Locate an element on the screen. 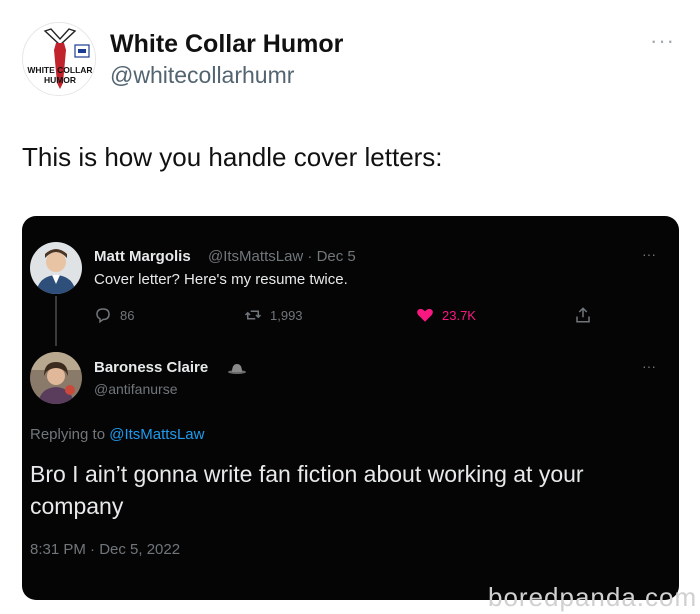 The width and height of the screenshot is (700, 614). tweet2-author-handle: @antifanurse is located at coordinates (135, 389).